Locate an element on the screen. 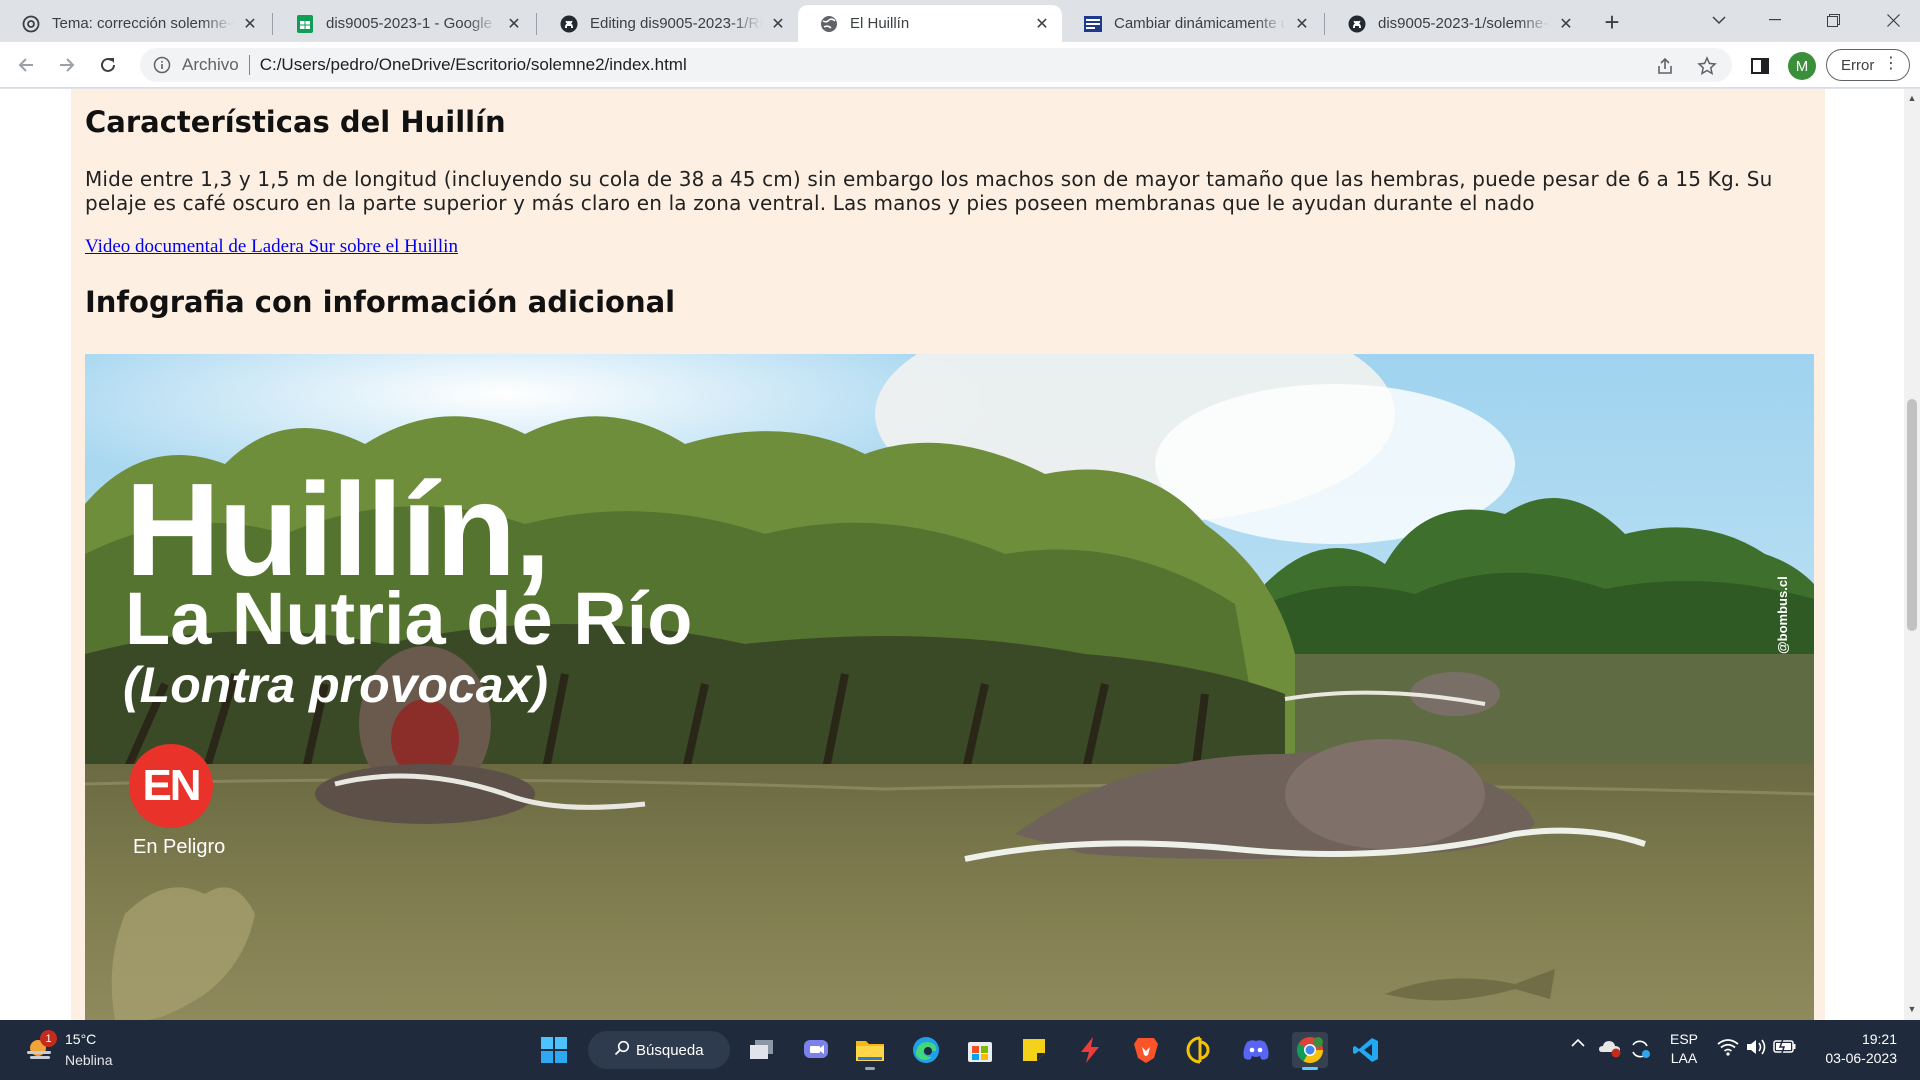  scroll-up-icon: ▲ is located at coordinates (1912, 98).